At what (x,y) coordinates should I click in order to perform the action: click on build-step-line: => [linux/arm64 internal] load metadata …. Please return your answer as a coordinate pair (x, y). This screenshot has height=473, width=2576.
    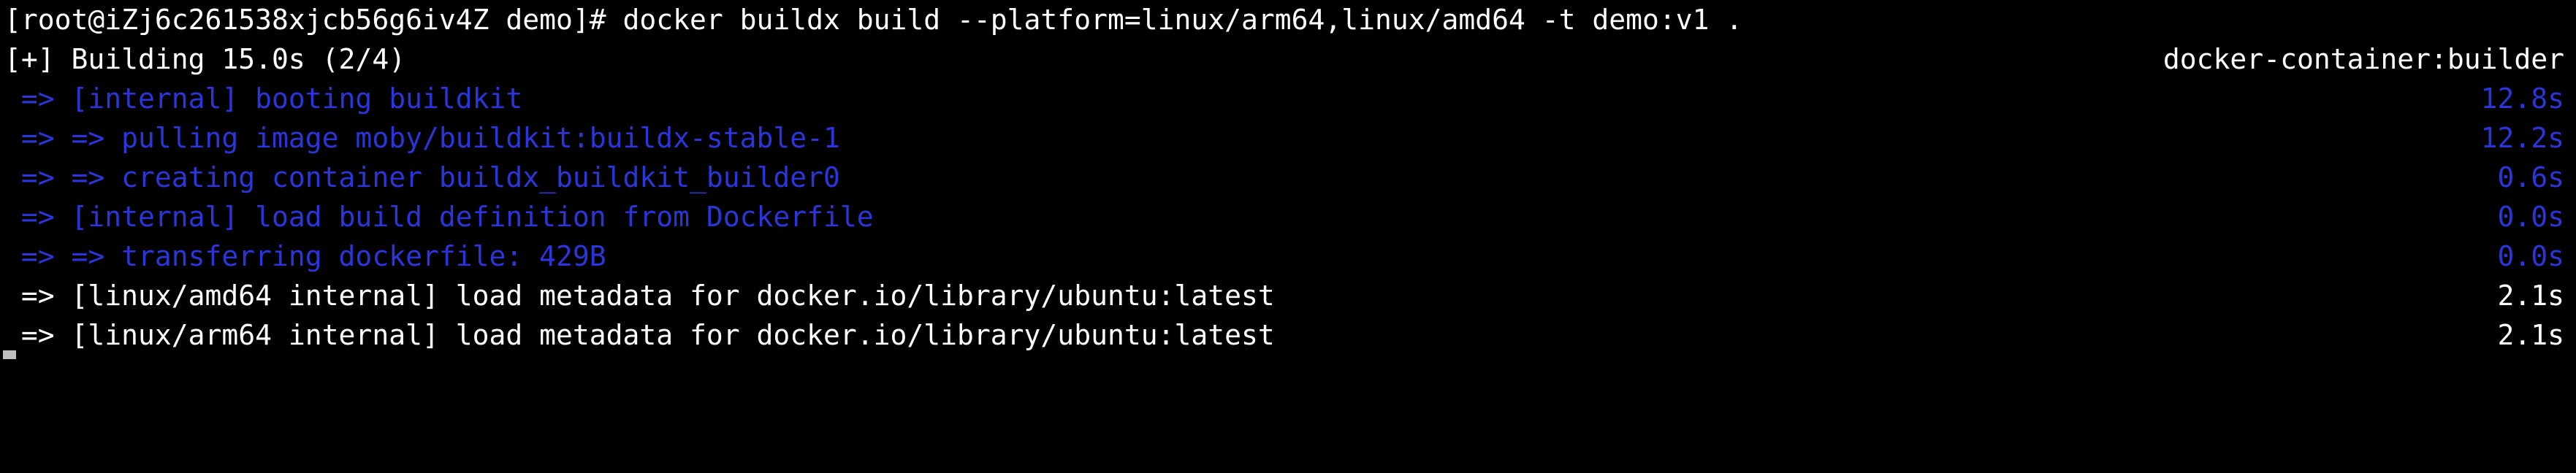
    Looking at the image, I should click on (1284, 335).